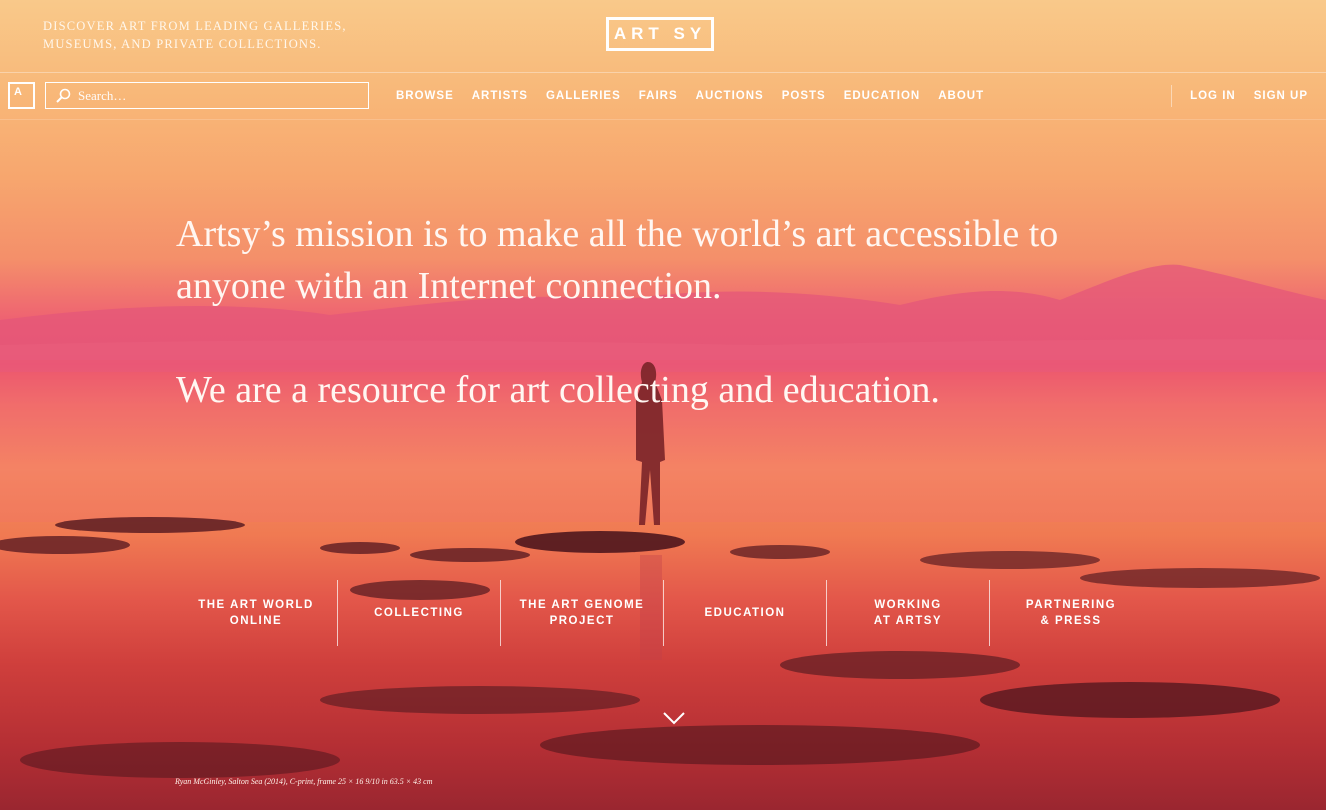  Describe the element at coordinates (663, 119) in the screenshot. I see `navbar-divider` at that location.